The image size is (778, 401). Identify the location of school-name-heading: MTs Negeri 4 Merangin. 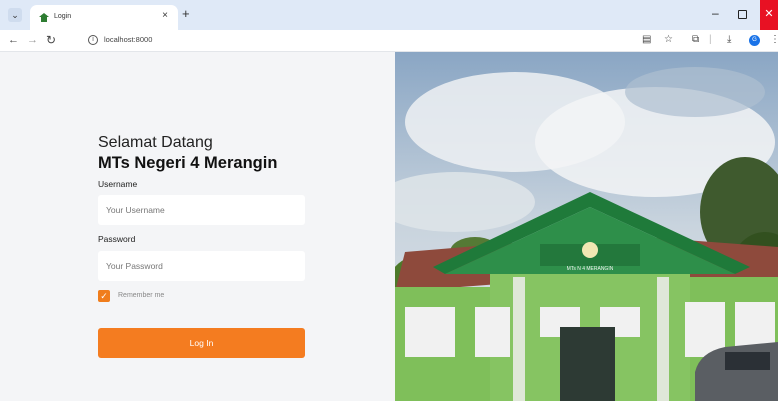
(188, 163).